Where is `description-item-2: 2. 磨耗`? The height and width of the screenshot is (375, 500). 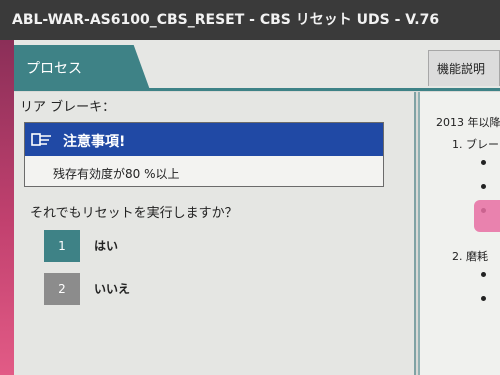
description-item-2: 2. 磨耗 is located at coordinates (470, 256).